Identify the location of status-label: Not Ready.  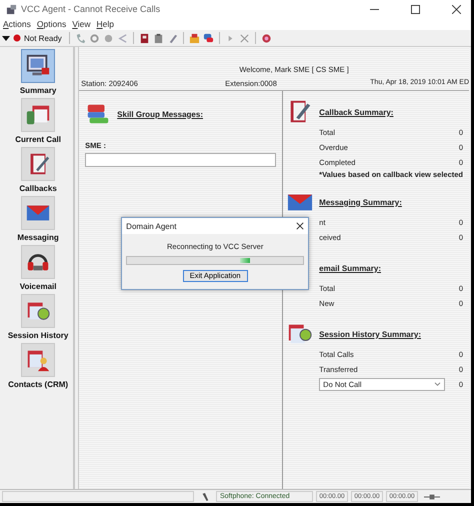
(43, 38).